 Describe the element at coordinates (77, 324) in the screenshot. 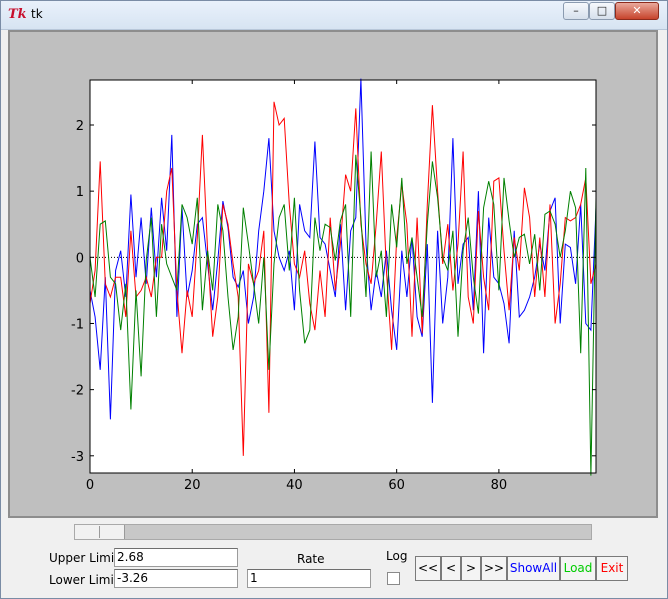

I see `y-tick-label: -1` at that location.